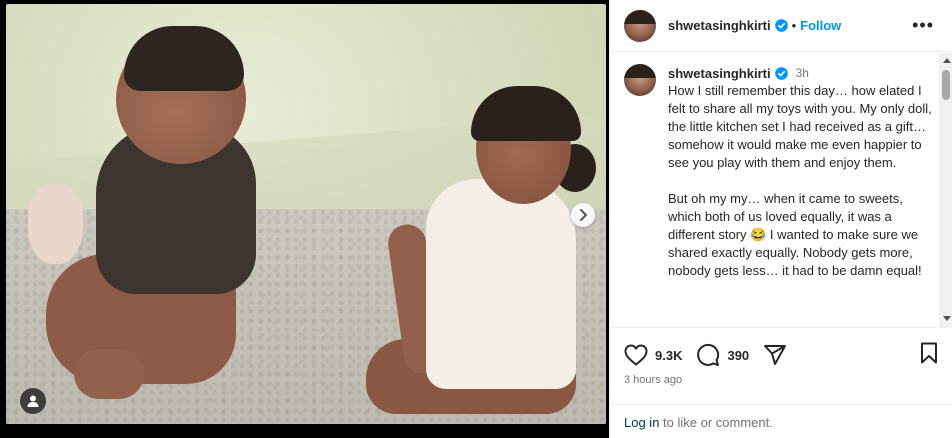 The height and width of the screenshot is (438, 952). What do you see at coordinates (719, 25) in the screenshot?
I see `header-username: shwetasinghkirti` at bounding box center [719, 25].